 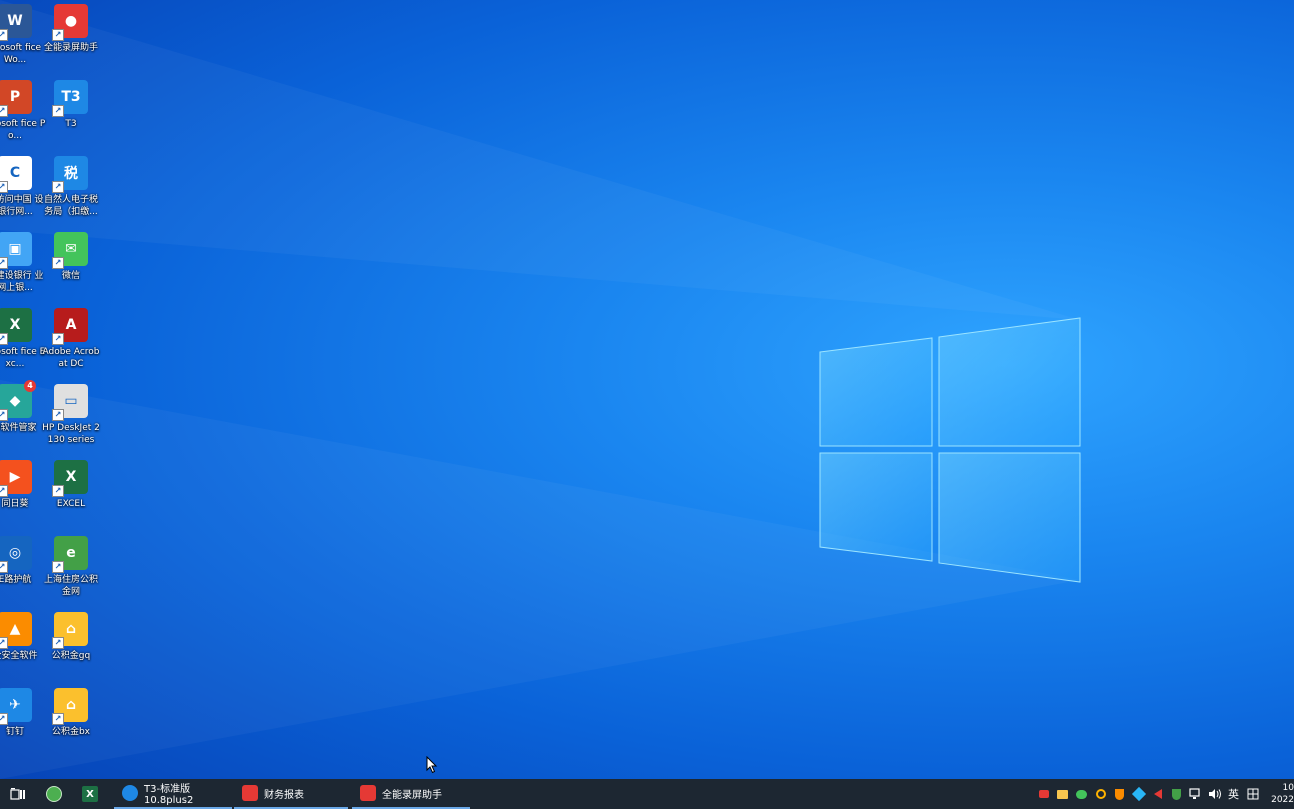 I want to click on desktop-icon-label: 公积金bx, so click(x=71, y=732).